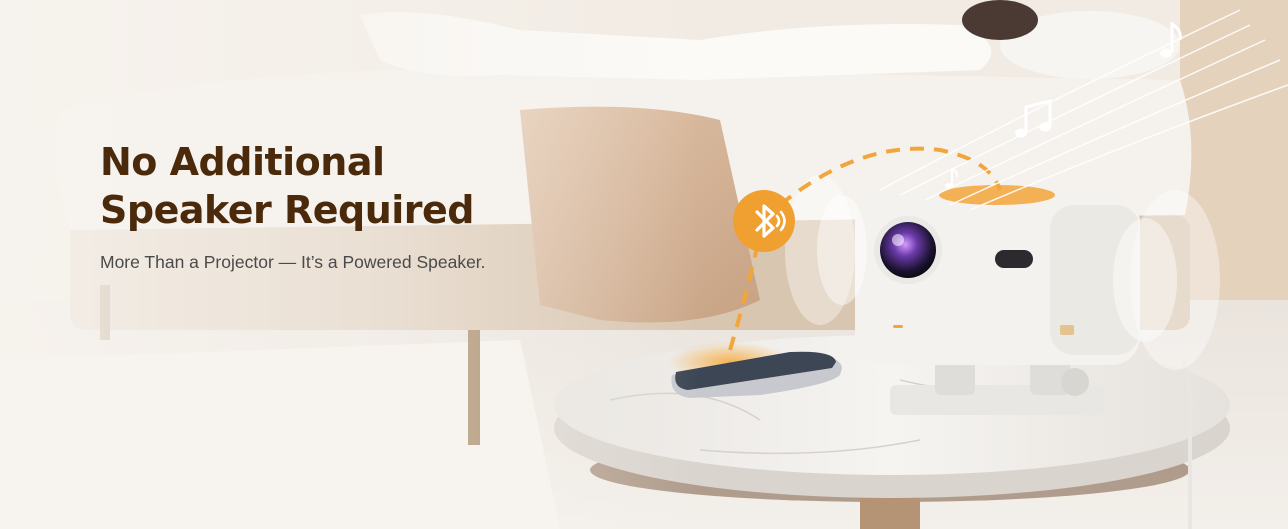 The height and width of the screenshot is (529, 1288). Describe the element at coordinates (287, 210) in the screenshot. I see `headline-line-2: Speaker Required` at that location.